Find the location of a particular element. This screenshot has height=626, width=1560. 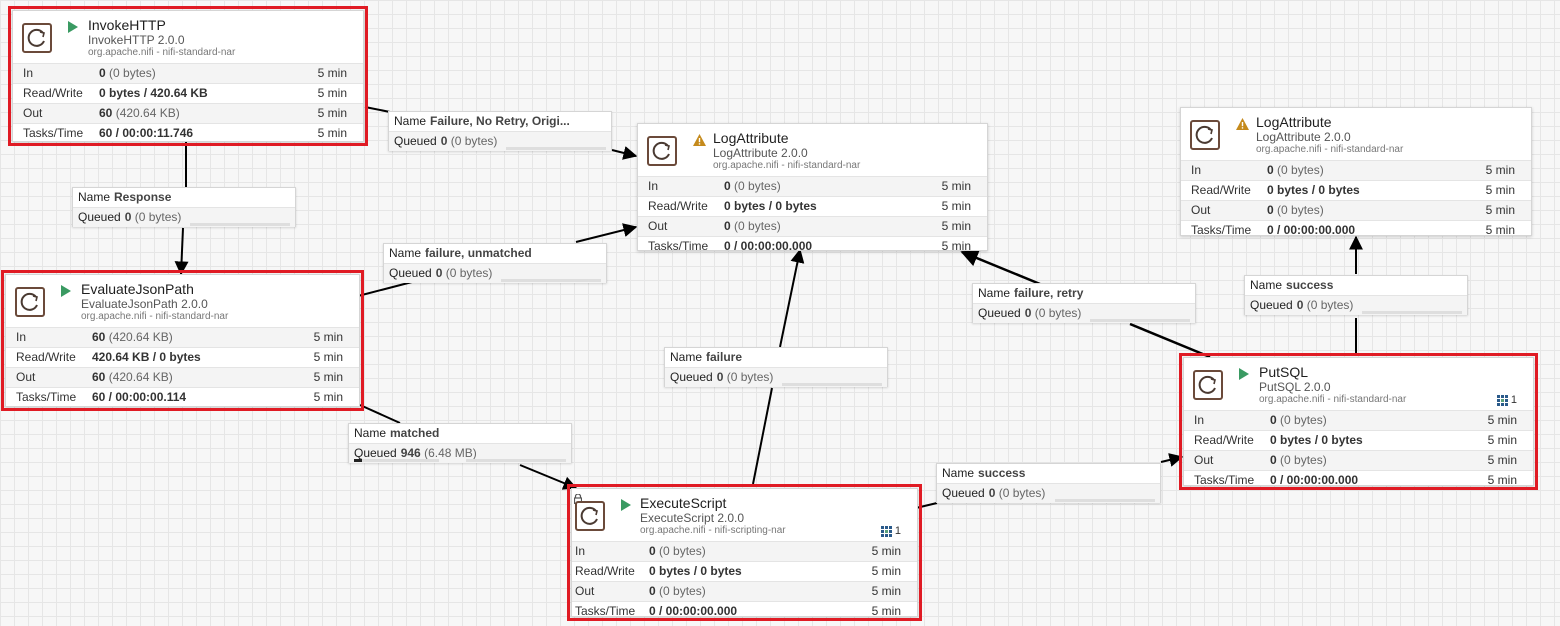

stat-value-main: 0 / 00:00:00.000 is located at coordinates (693, 611).